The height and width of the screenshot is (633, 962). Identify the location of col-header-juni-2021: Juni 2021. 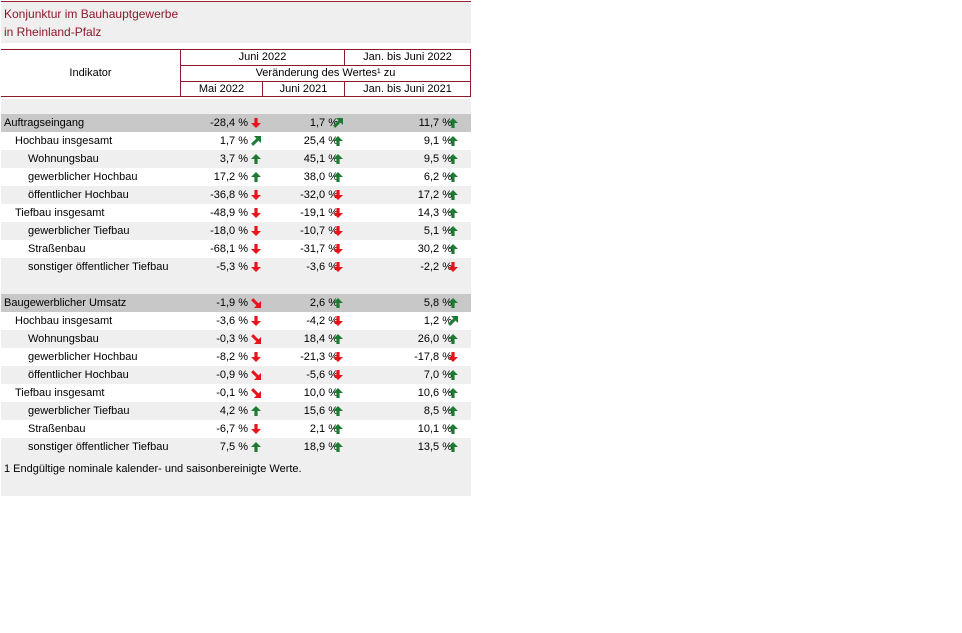
(303, 89).